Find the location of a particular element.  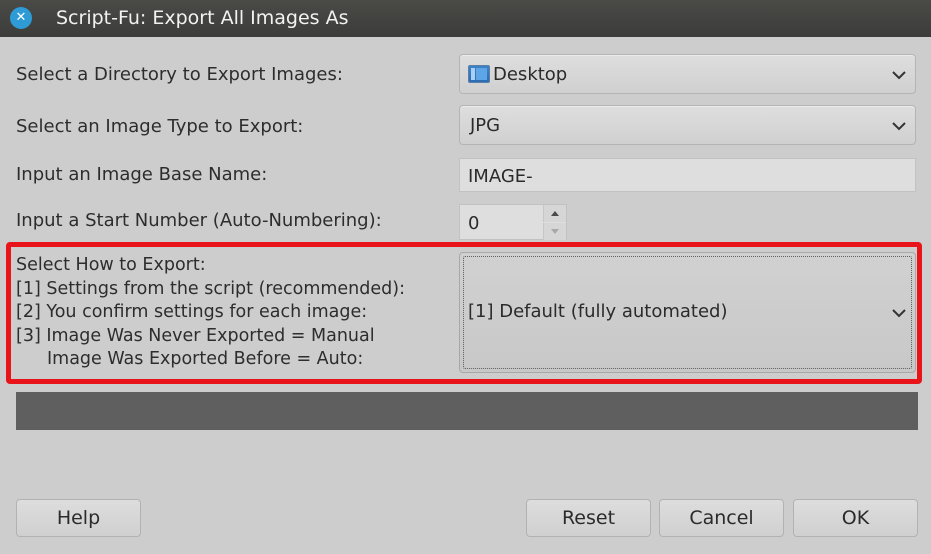

export-mode-label-line: Select How to Export: is located at coordinates (111, 265).